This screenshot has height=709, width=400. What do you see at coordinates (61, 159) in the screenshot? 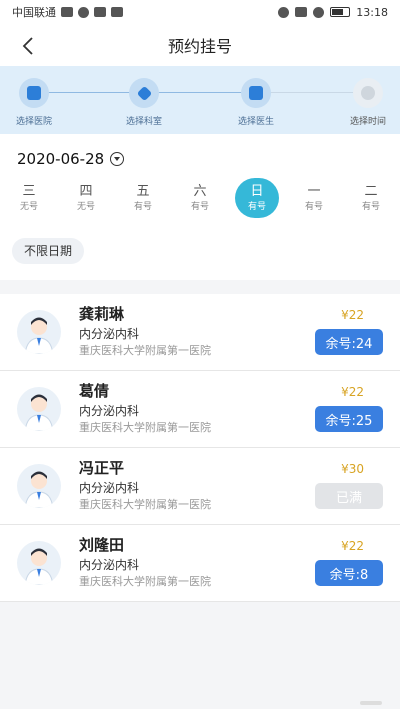
I see `selected-date: 2020-06-28` at bounding box center [61, 159].